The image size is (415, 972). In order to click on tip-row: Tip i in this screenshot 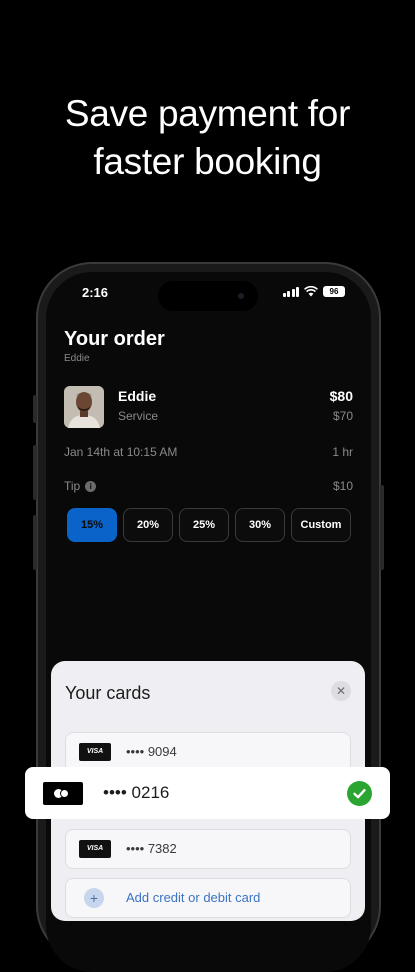, I will do `click(80, 486)`.